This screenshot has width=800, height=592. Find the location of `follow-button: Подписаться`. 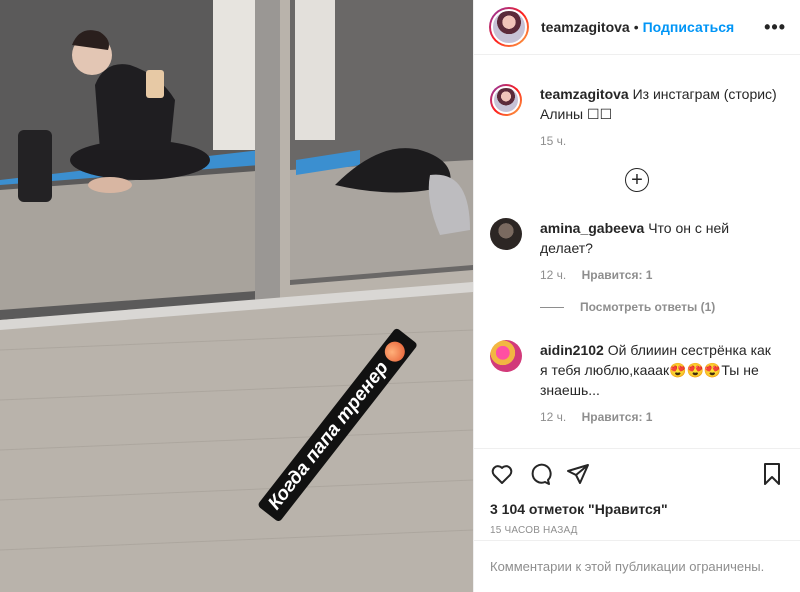

follow-button: Подписаться is located at coordinates (689, 27).